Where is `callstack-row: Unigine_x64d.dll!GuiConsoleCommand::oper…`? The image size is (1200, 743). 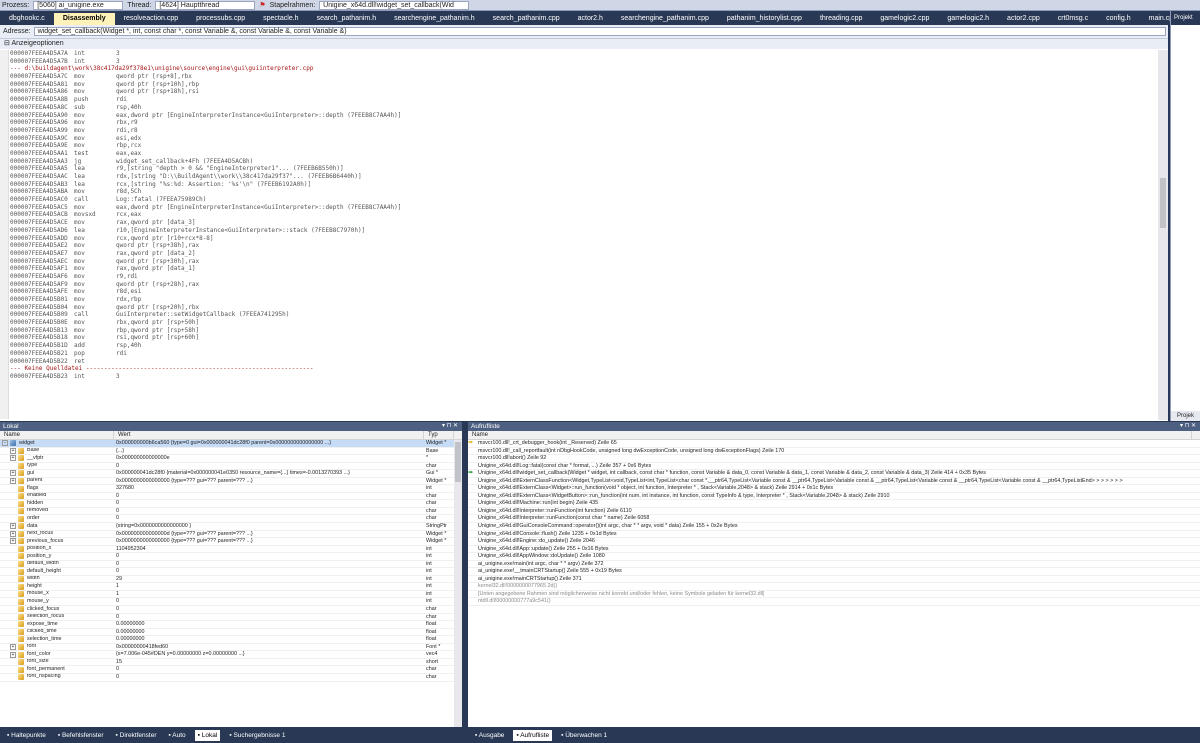 callstack-row: Unigine_x64d.dll!GuiConsoleCommand::oper… is located at coordinates (834, 527).